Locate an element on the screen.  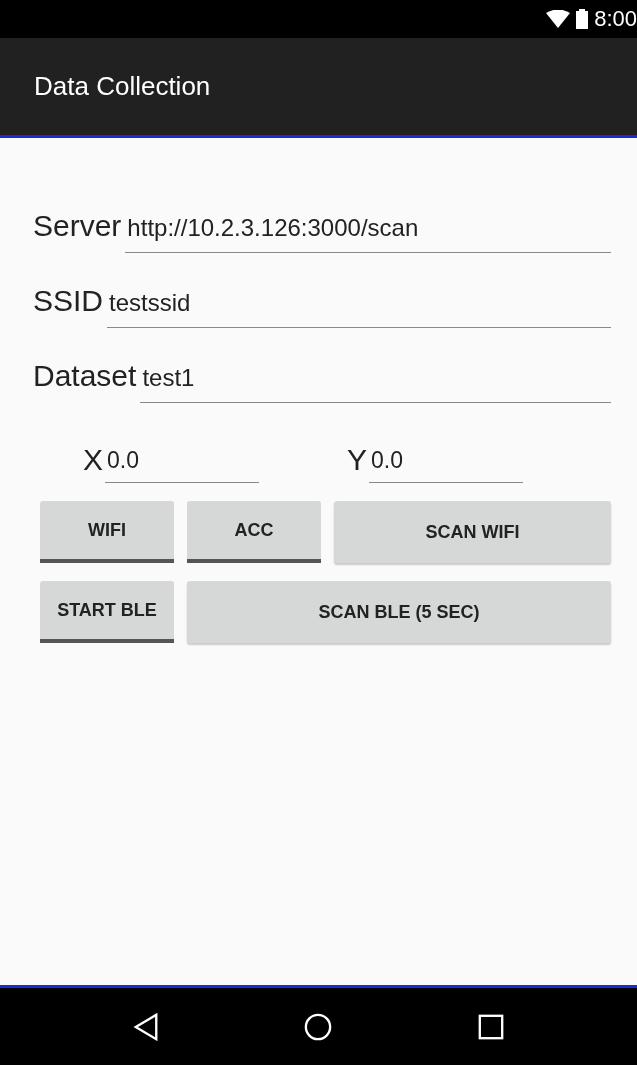
field-label: Dataset is located at coordinates (85, 376).